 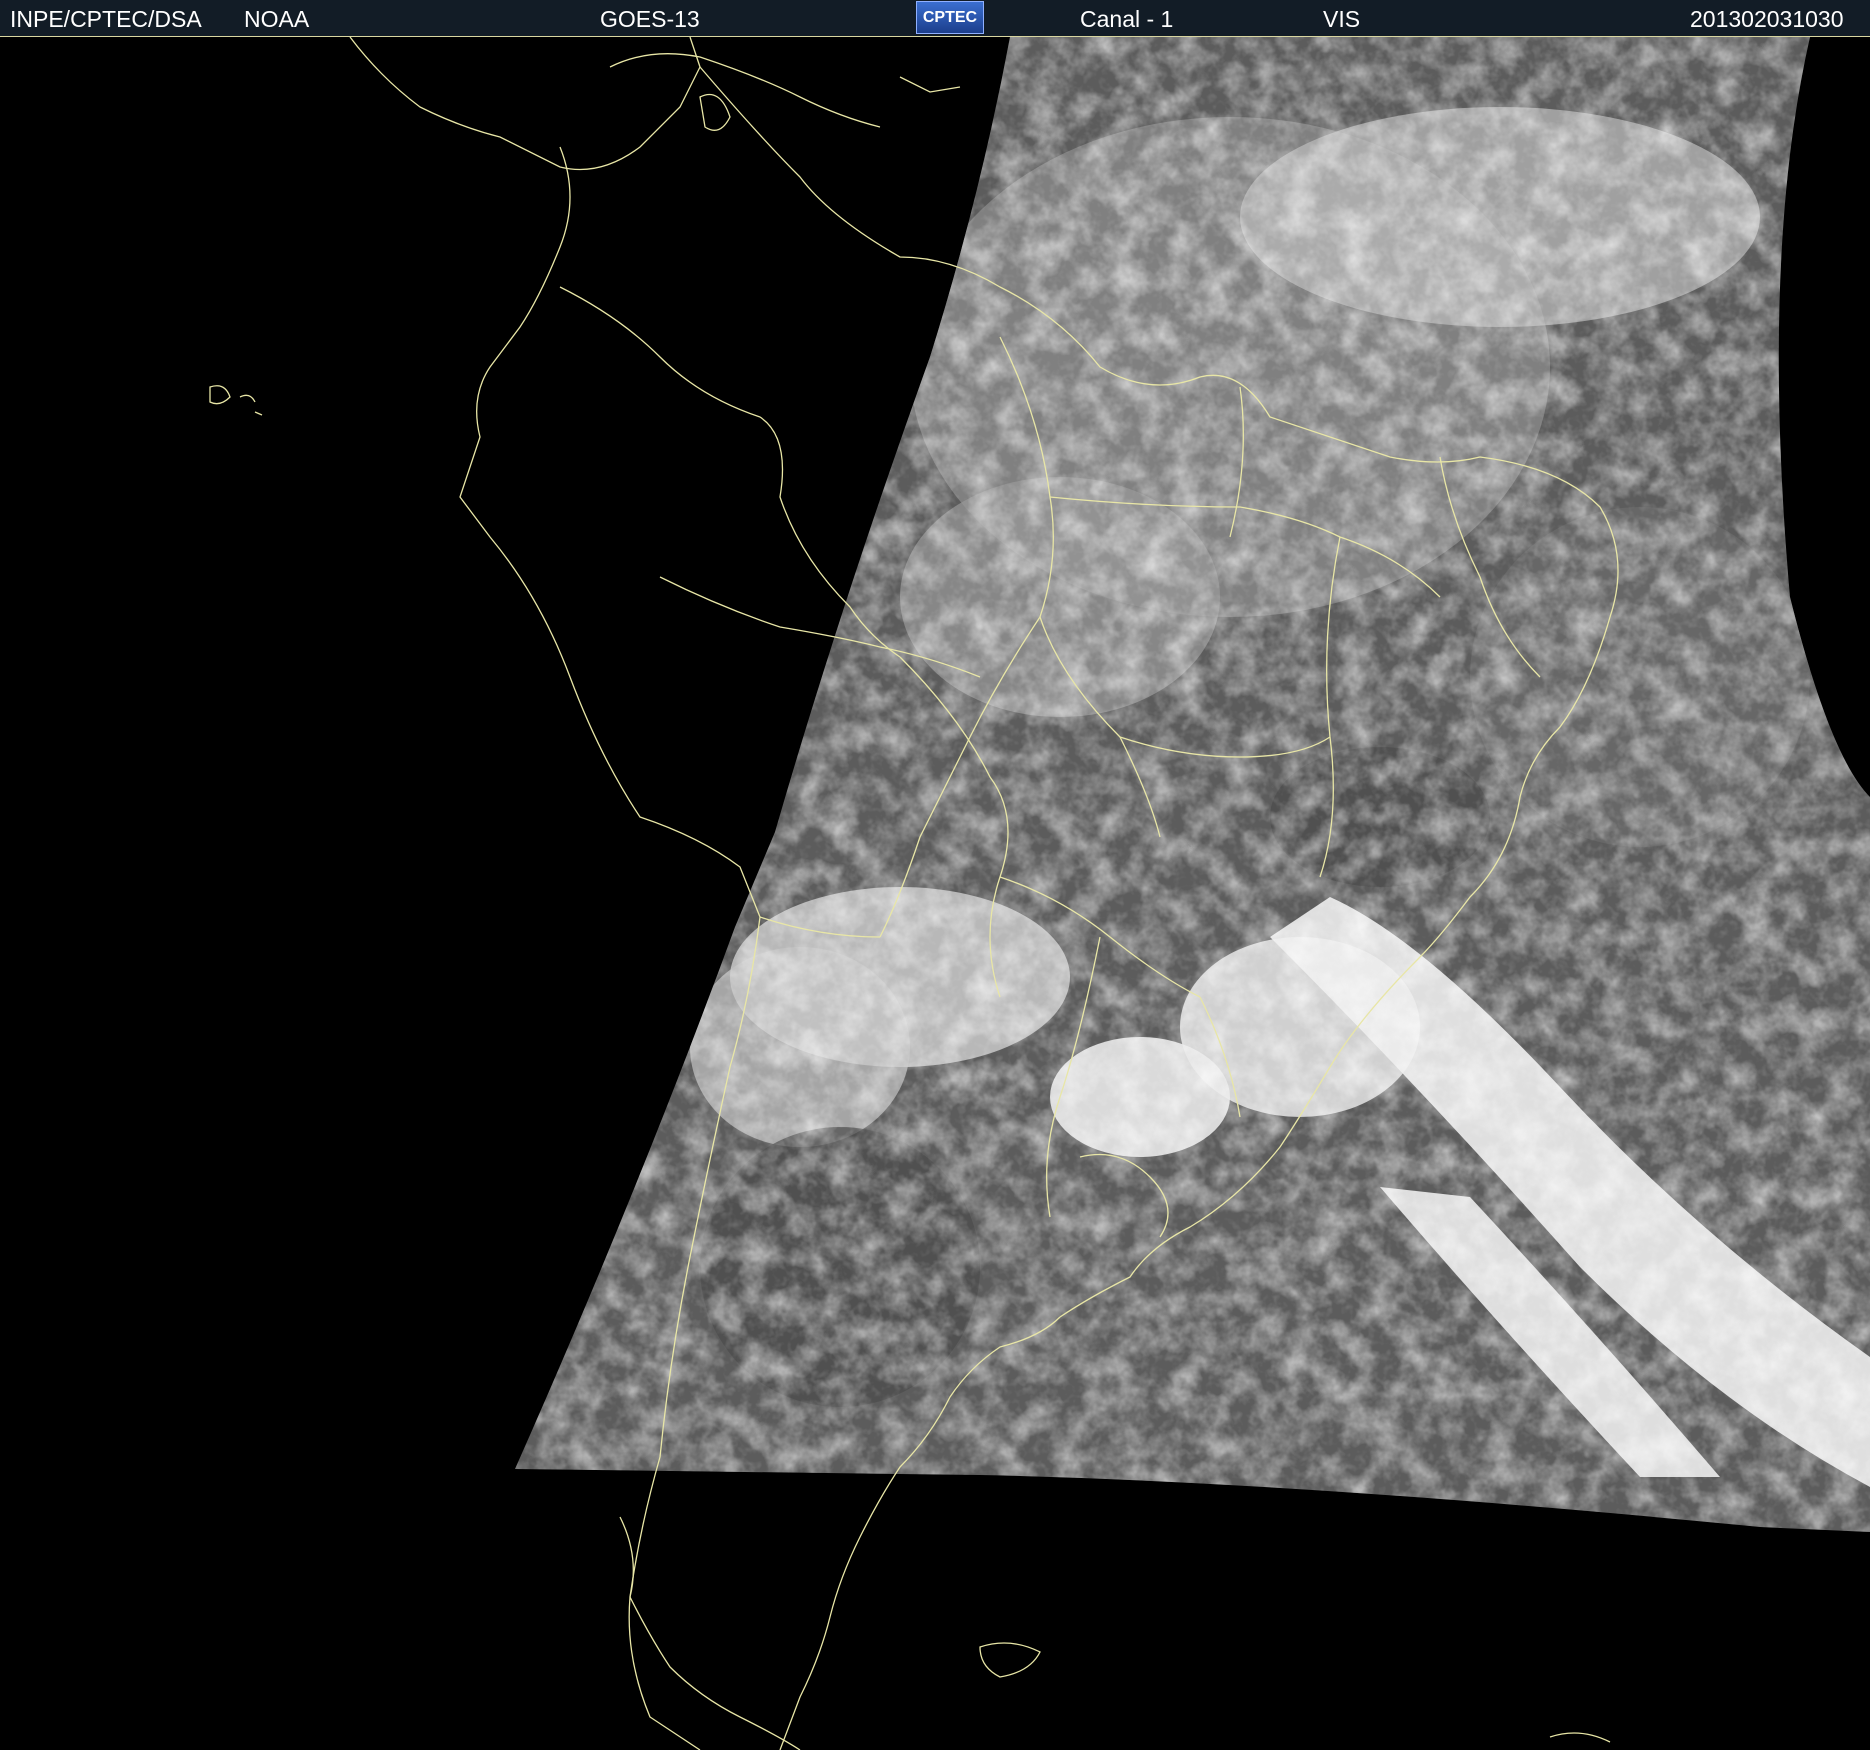 I want to click on agency-label: INPE/CPTEC/DSA, so click(x=106, y=19).